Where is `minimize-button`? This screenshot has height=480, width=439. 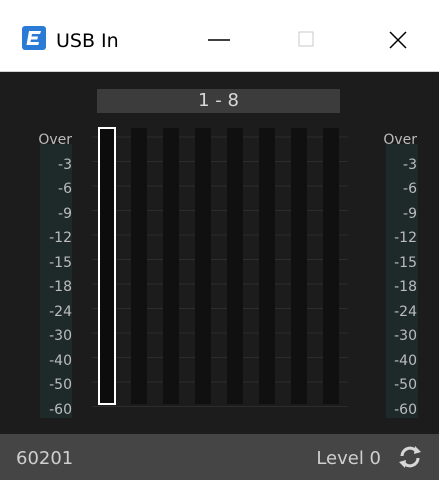 minimize-button is located at coordinates (220, 40).